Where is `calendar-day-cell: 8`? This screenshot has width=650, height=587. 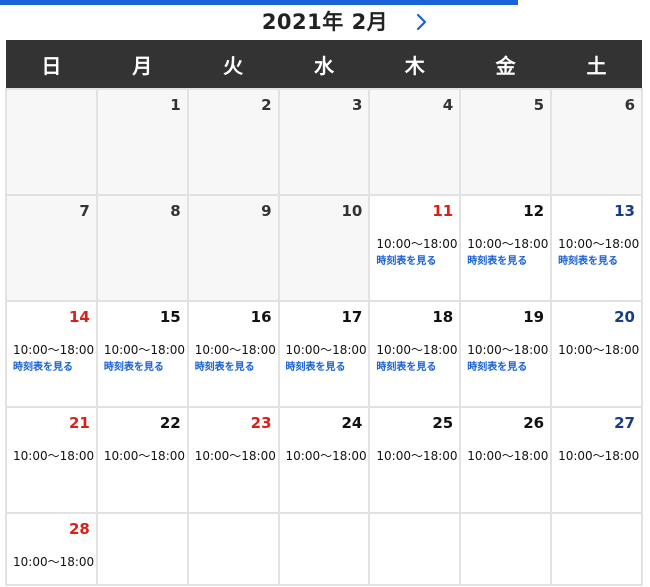
calendar-day-cell: 8 is located at coordinates (142, 248).